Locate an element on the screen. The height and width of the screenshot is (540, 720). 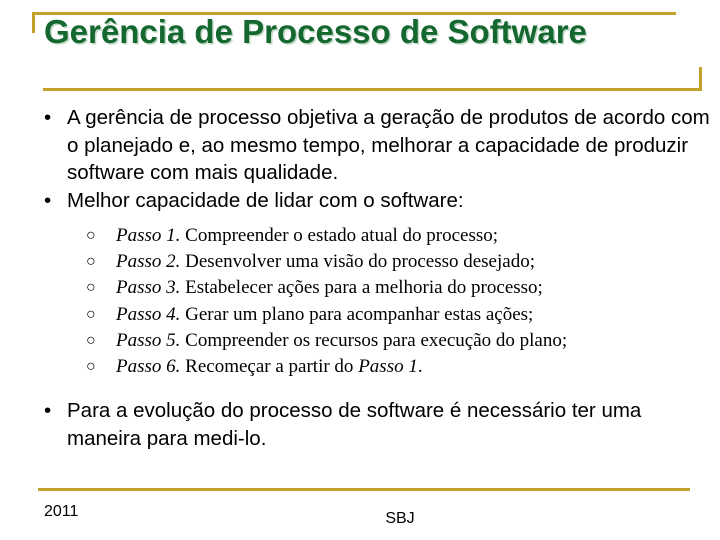
title-frame-right-stub is located at coordinates (700, 79).